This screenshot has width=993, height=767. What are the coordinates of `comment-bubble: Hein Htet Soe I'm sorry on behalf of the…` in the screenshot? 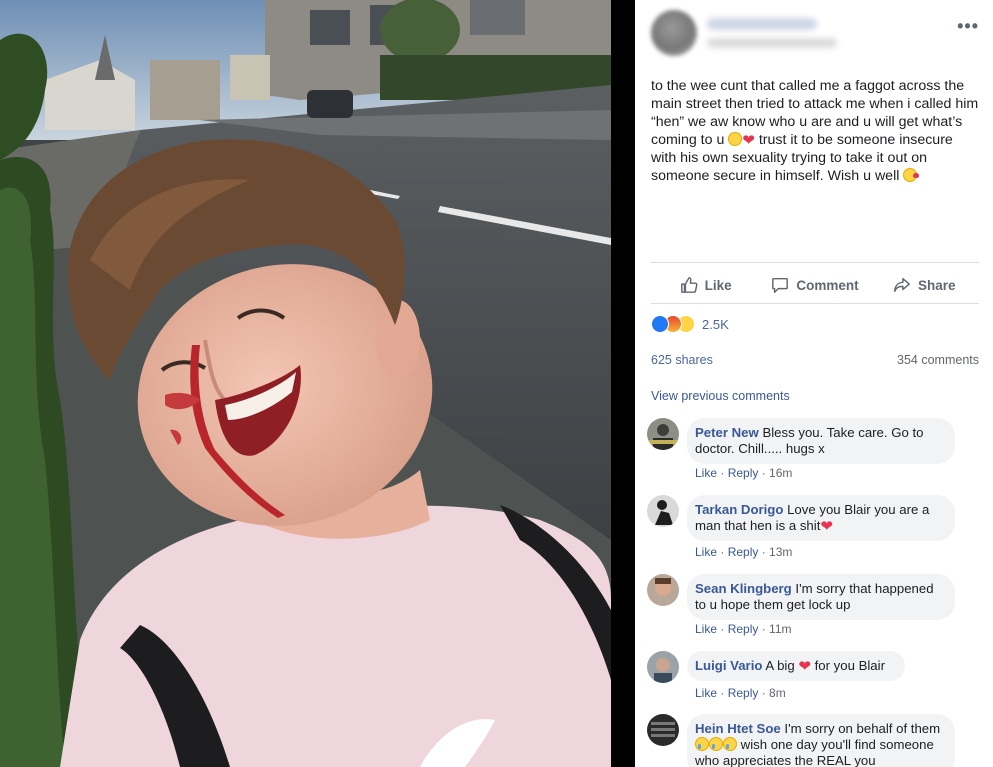 It's located at (821, 740).